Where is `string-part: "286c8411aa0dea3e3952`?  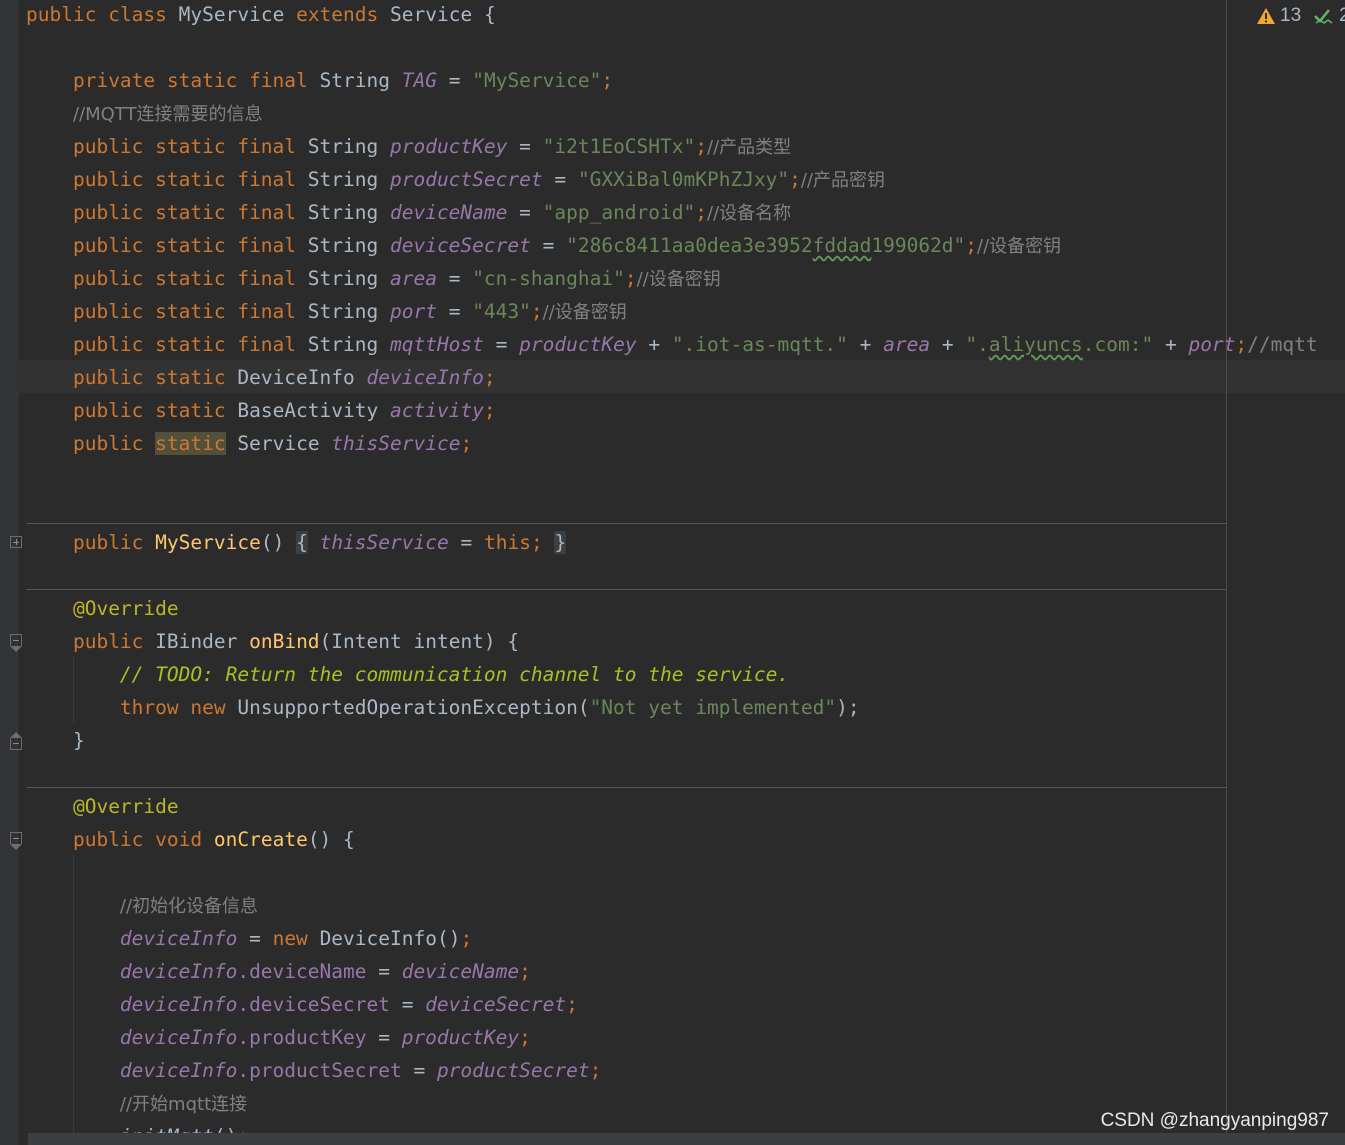
string-part: "286c8411aa0dea3e3952 is located at coordinates (689, 245).